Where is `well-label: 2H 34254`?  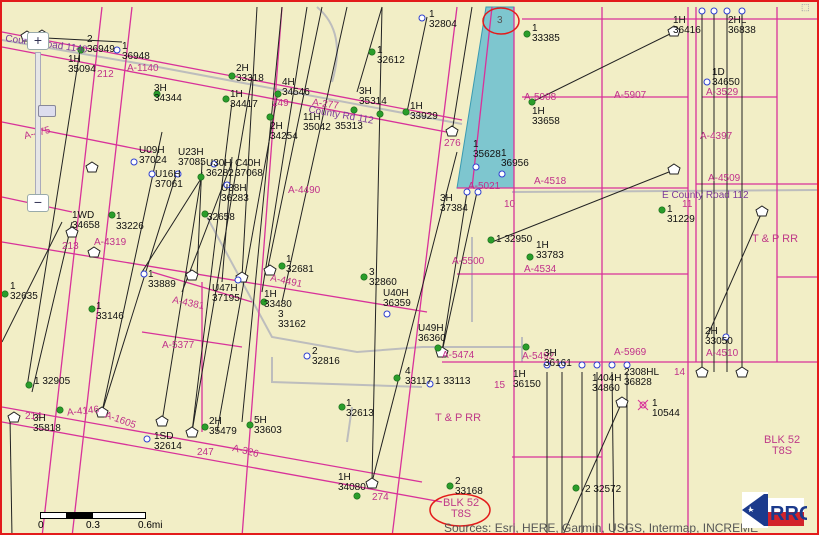
well-label: 2H 34254 is located at coordinates (284, 132).